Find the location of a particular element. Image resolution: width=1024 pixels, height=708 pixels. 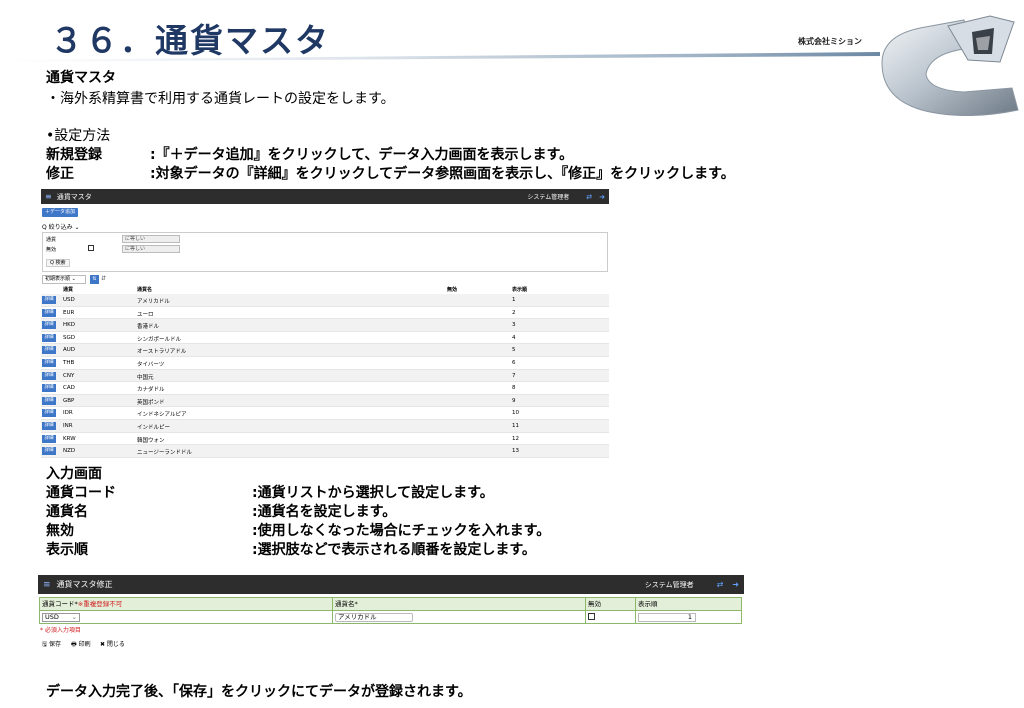

add-data-button: ＋データ追加 is located at coordinates (60, 212).